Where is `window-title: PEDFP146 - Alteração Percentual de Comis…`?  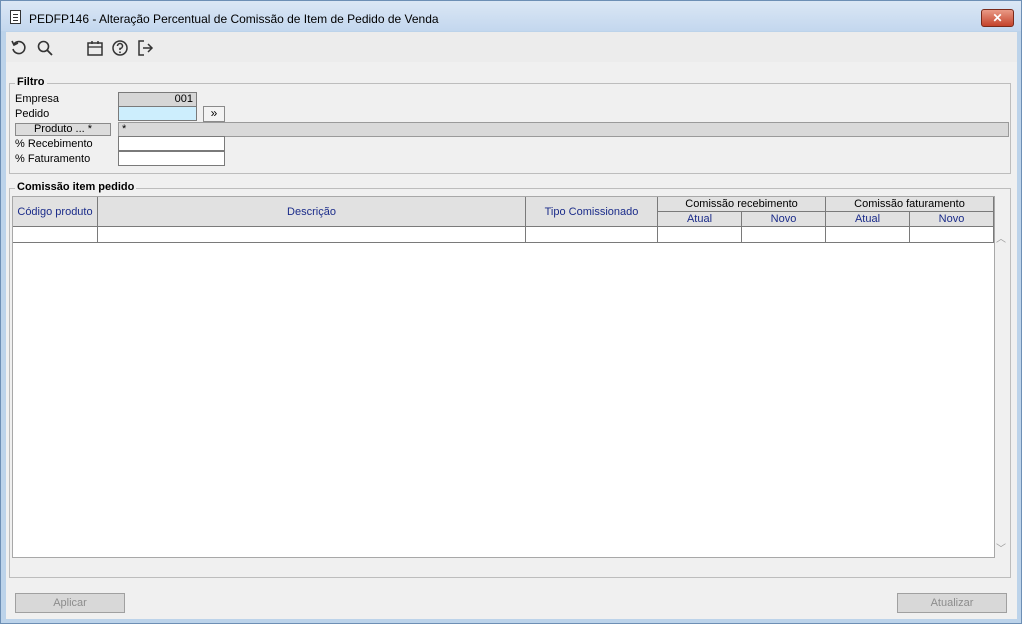 window-title: PEDFP146 - Alteração Percentual de Comis… is located at coordinates (234, 19).